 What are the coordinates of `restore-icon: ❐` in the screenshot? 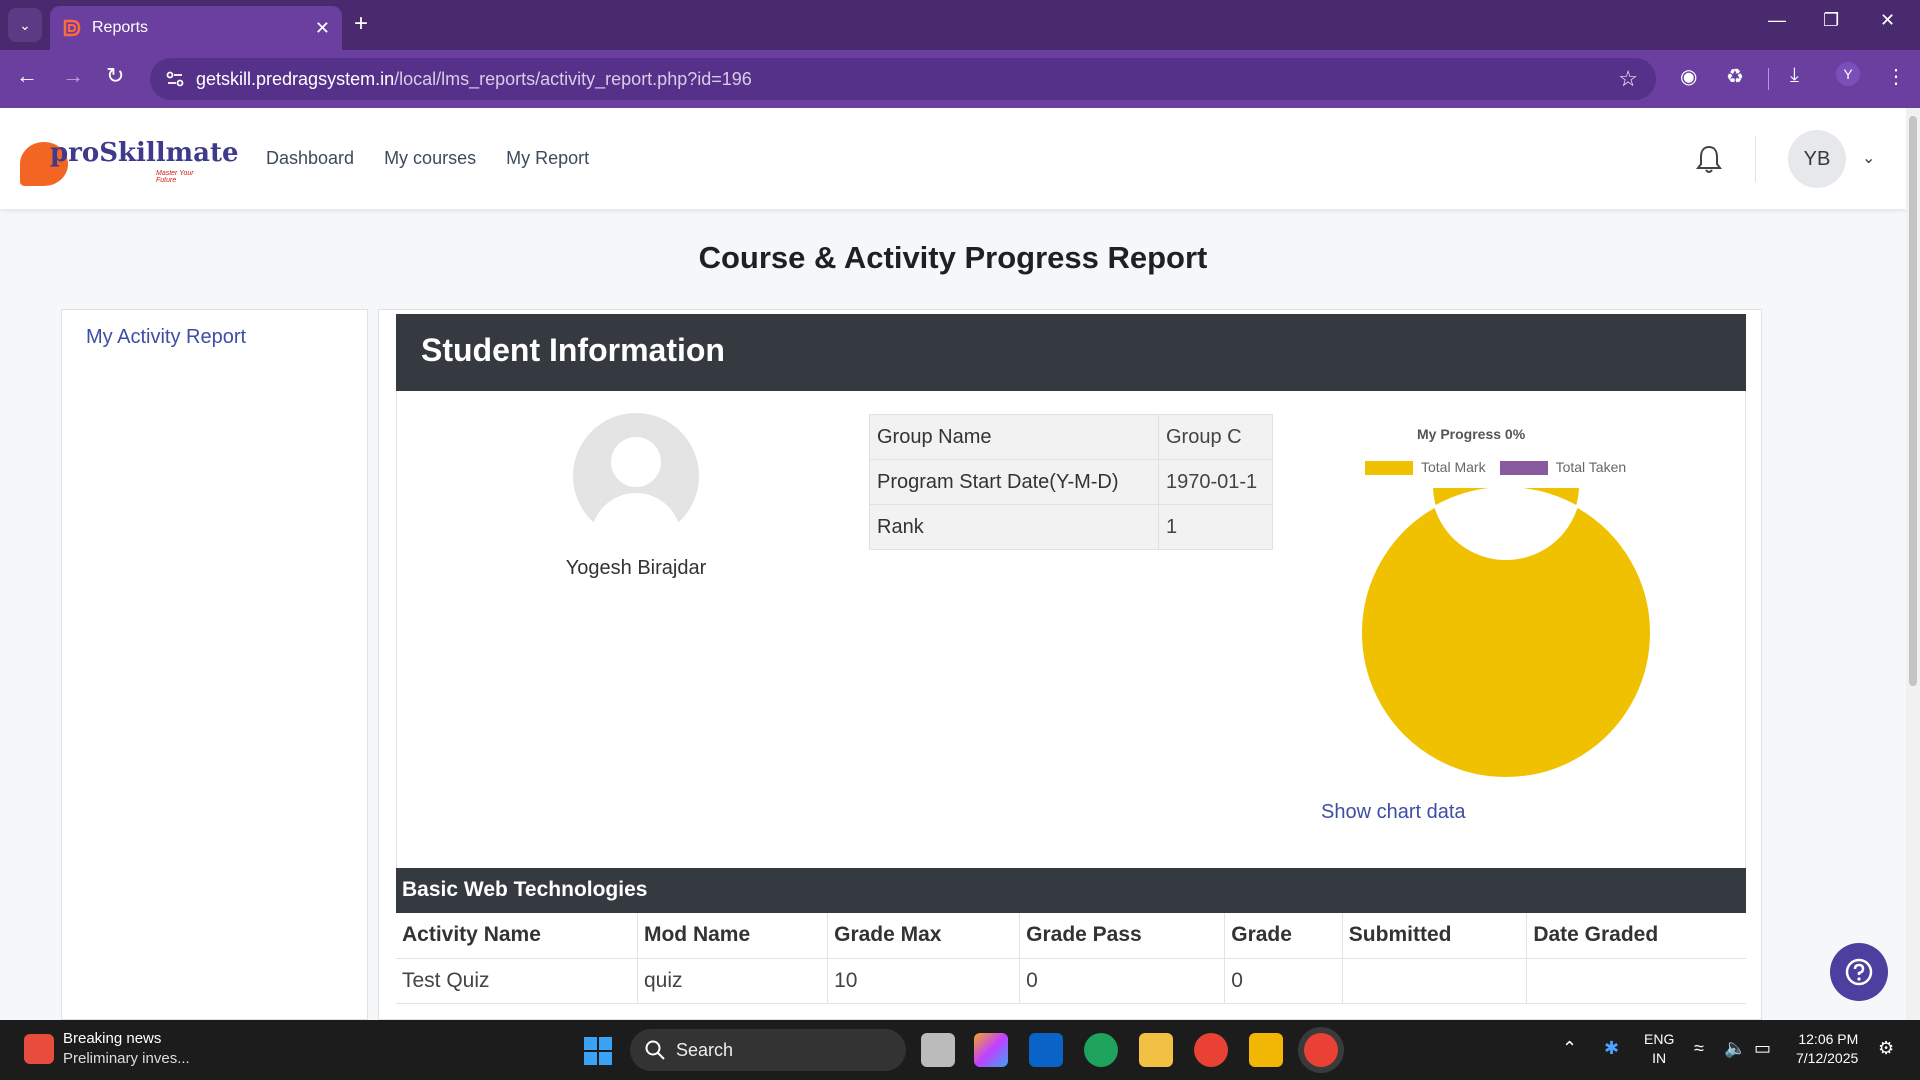 It's located at (1831, 20).